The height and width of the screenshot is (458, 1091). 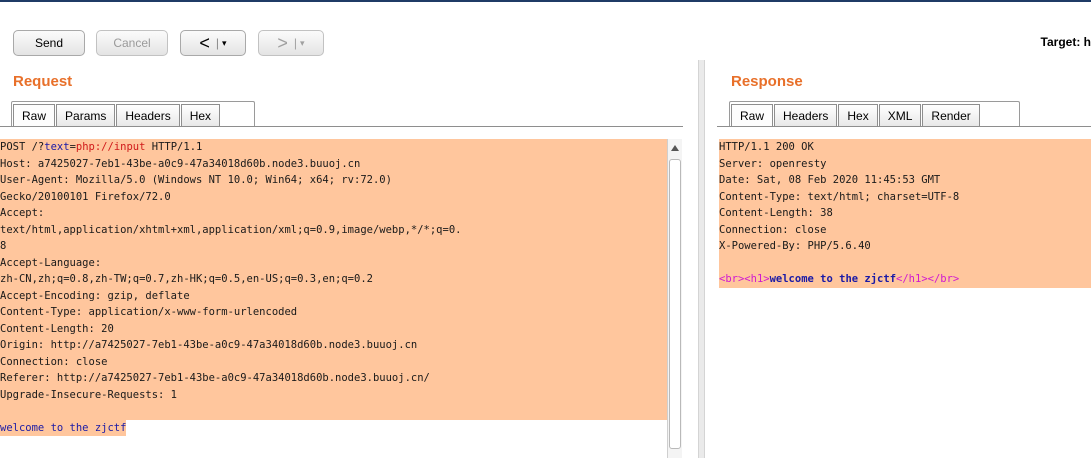 What do you see at coordinates (200, 115) in the screenshot?
I see `request-tab-hex: Hex` at bounding box center [200, 115].